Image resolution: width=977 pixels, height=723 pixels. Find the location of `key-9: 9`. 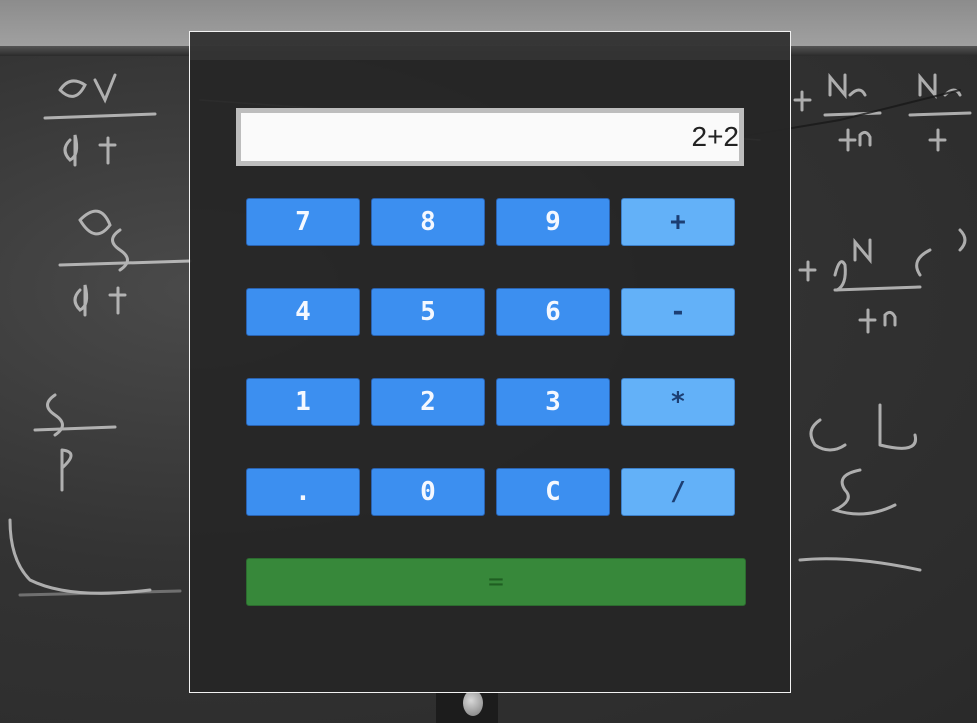

key-9: 9 is located at coordinates (553, 222).